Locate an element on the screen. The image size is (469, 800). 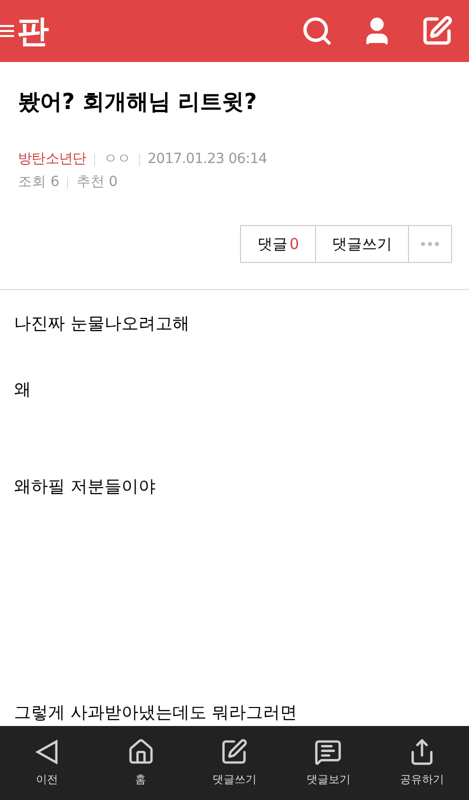
body-text: 나진짜 눈물나오려고해 is located at coordinates (102, 324).